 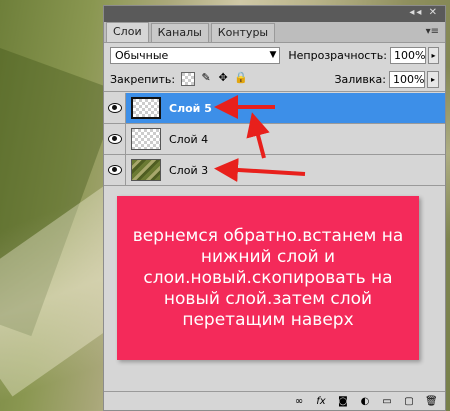 What do you see at coordinates (223, 78) in the screenshot?
I see `lock-position-move-icon: ✥` at bounding box center [223, 78].